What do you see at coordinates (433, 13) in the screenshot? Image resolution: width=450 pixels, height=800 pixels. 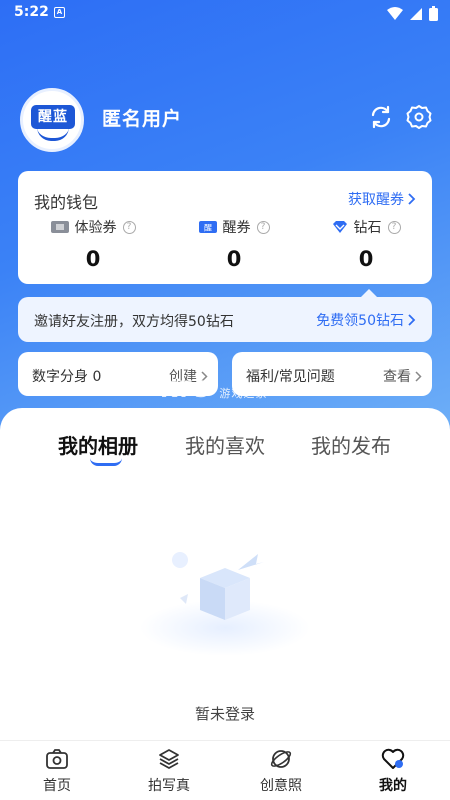 I see `battery-icon` at bounding box center [433, 13].